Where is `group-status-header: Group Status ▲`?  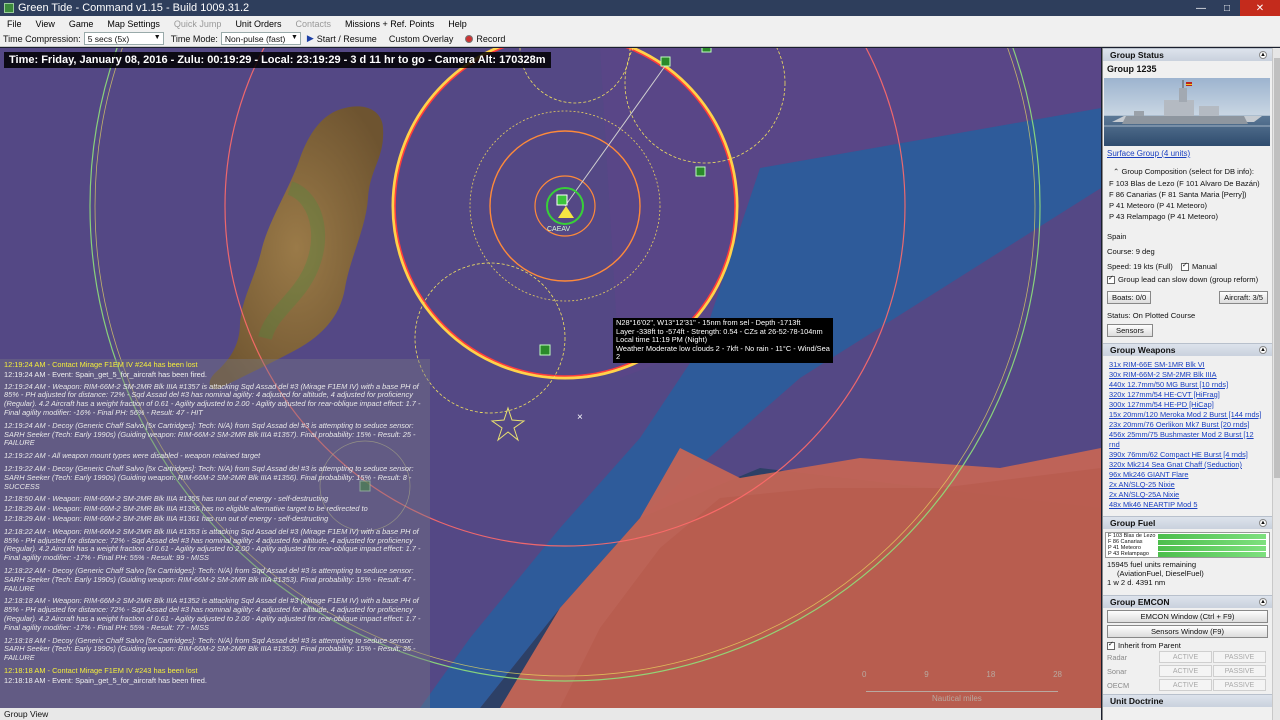
group-status-header: Group Status ▲ is located at coordinates (1187, 54).